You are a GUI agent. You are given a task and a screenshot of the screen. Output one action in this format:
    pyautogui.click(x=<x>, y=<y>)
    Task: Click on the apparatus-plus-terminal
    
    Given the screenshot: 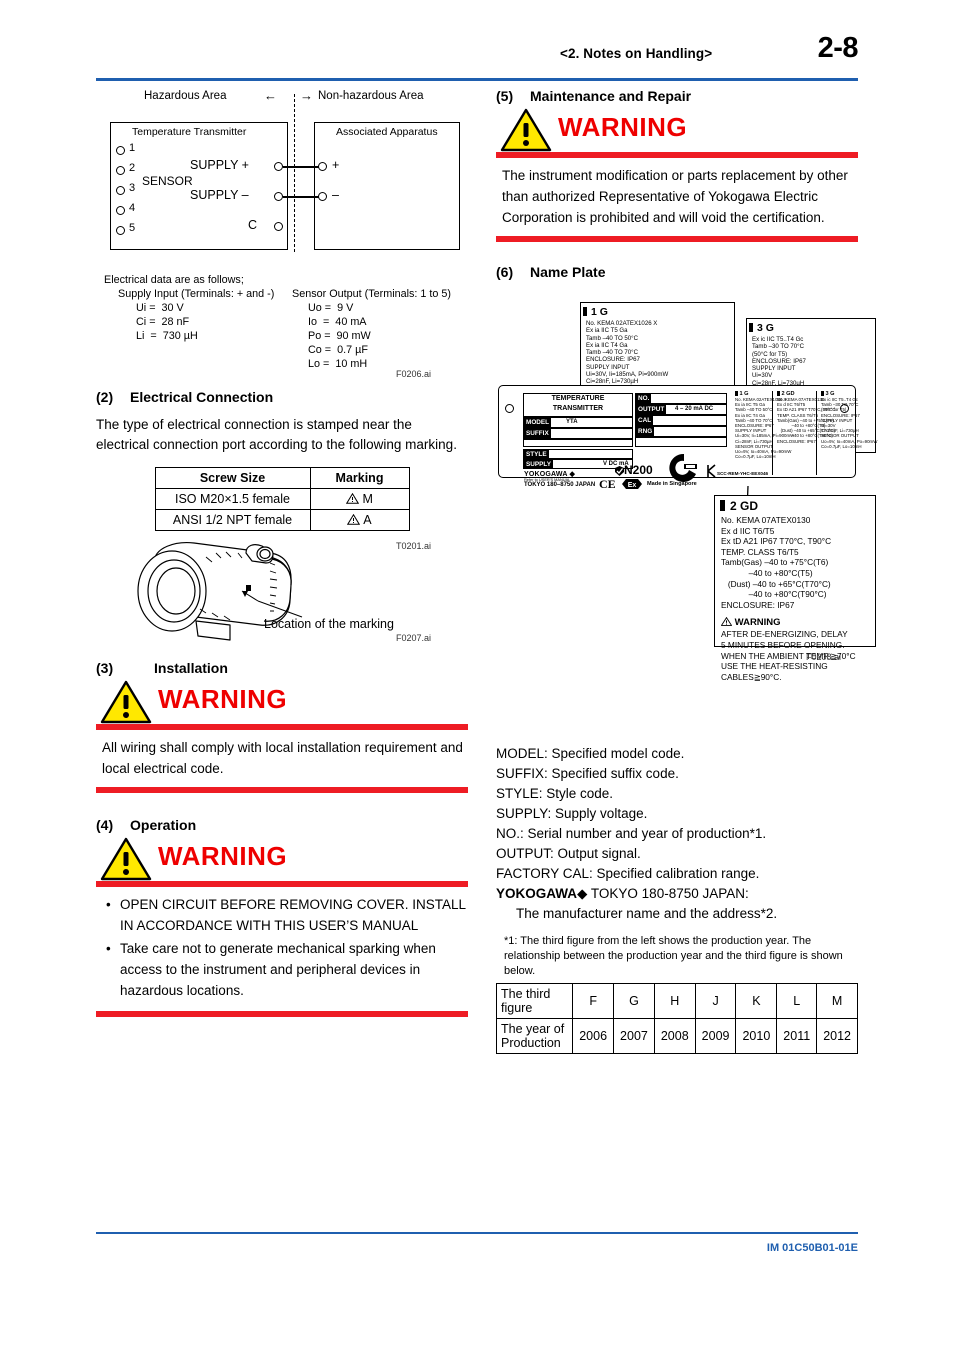 What is the action you would take?
    pyautogui.click(x=322, y=166)
    